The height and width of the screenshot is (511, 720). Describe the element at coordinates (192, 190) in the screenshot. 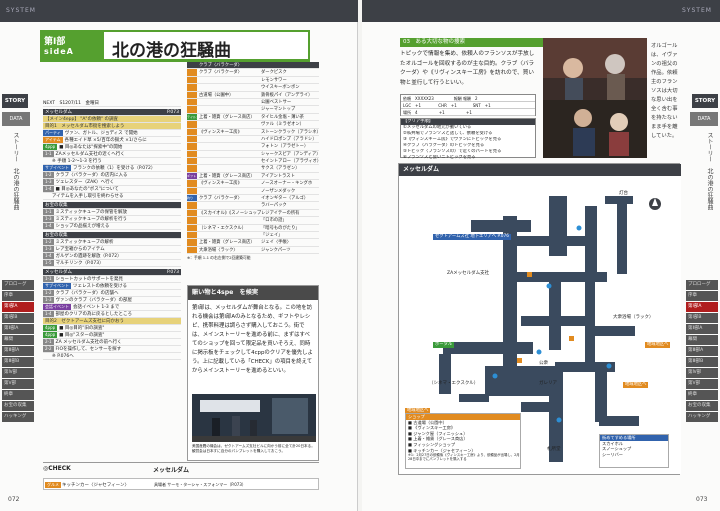

I see `shop-category` at that location.